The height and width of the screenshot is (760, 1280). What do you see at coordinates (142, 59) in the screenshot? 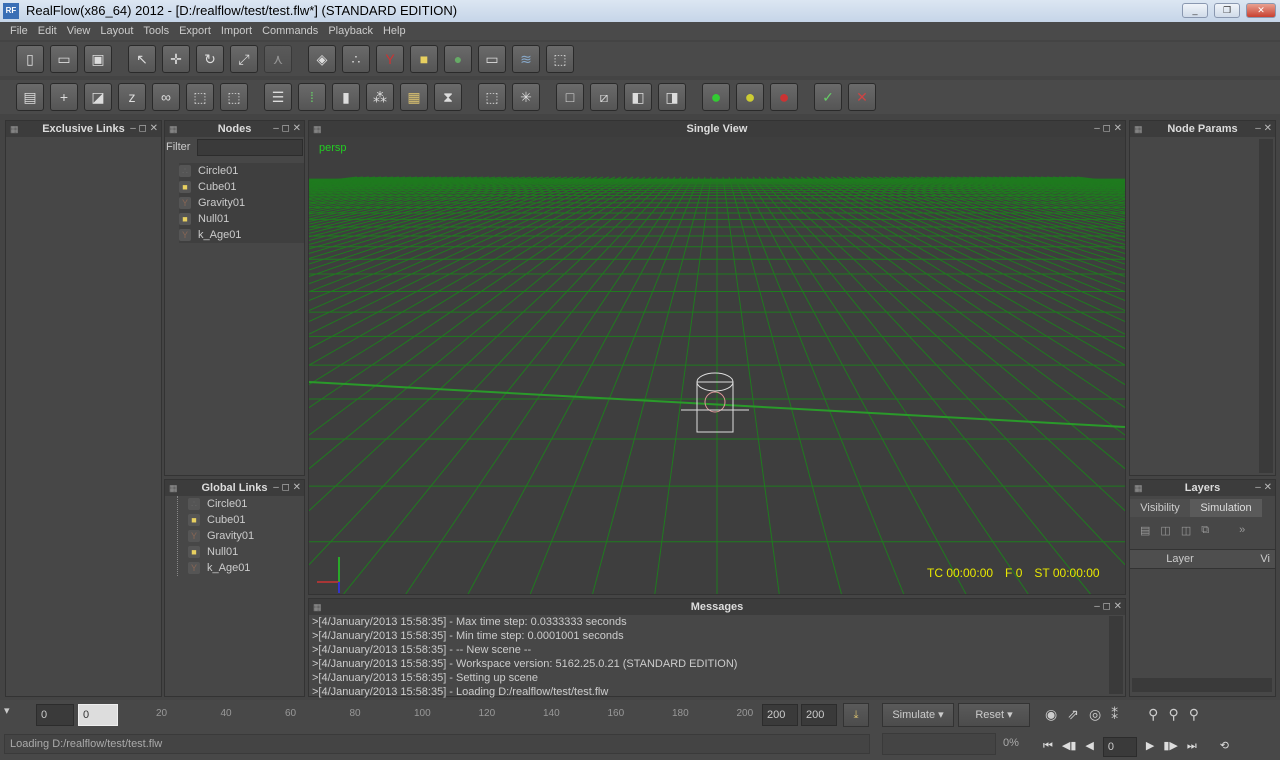
I see `select-icon: ↖` at bounding box center [142, 59].